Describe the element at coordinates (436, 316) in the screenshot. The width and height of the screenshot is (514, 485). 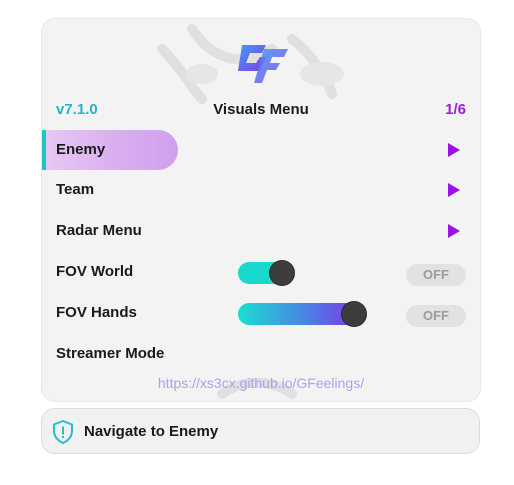
I see `fov-hands-toggle: OFF` at that location.